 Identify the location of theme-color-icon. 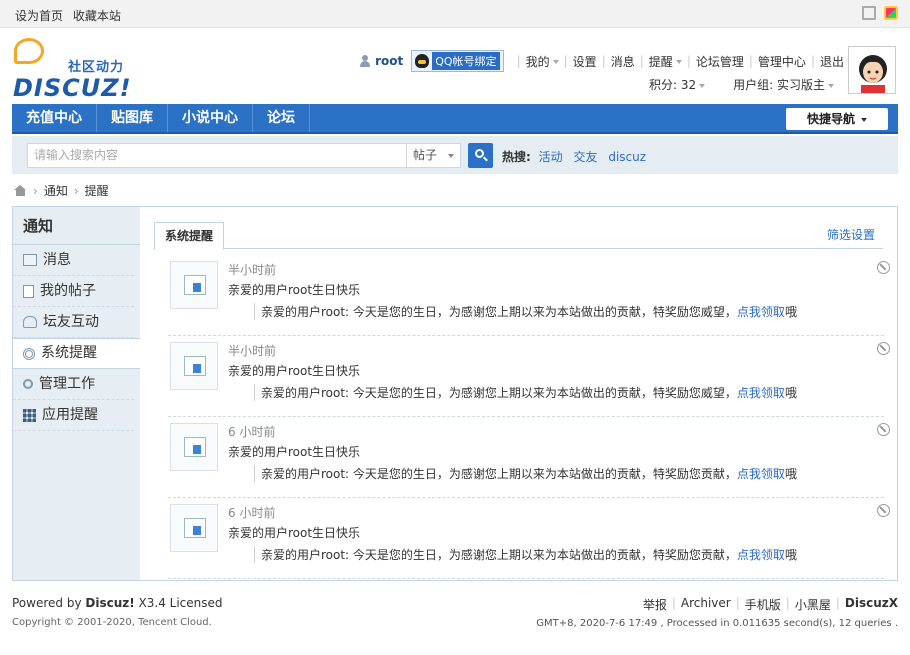
(891, 13).